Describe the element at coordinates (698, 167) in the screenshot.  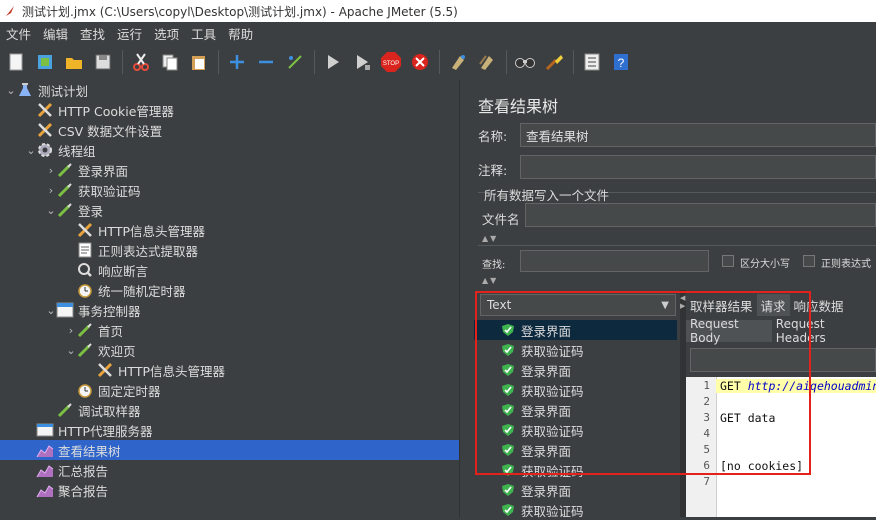
I see `comment-field` at that location.